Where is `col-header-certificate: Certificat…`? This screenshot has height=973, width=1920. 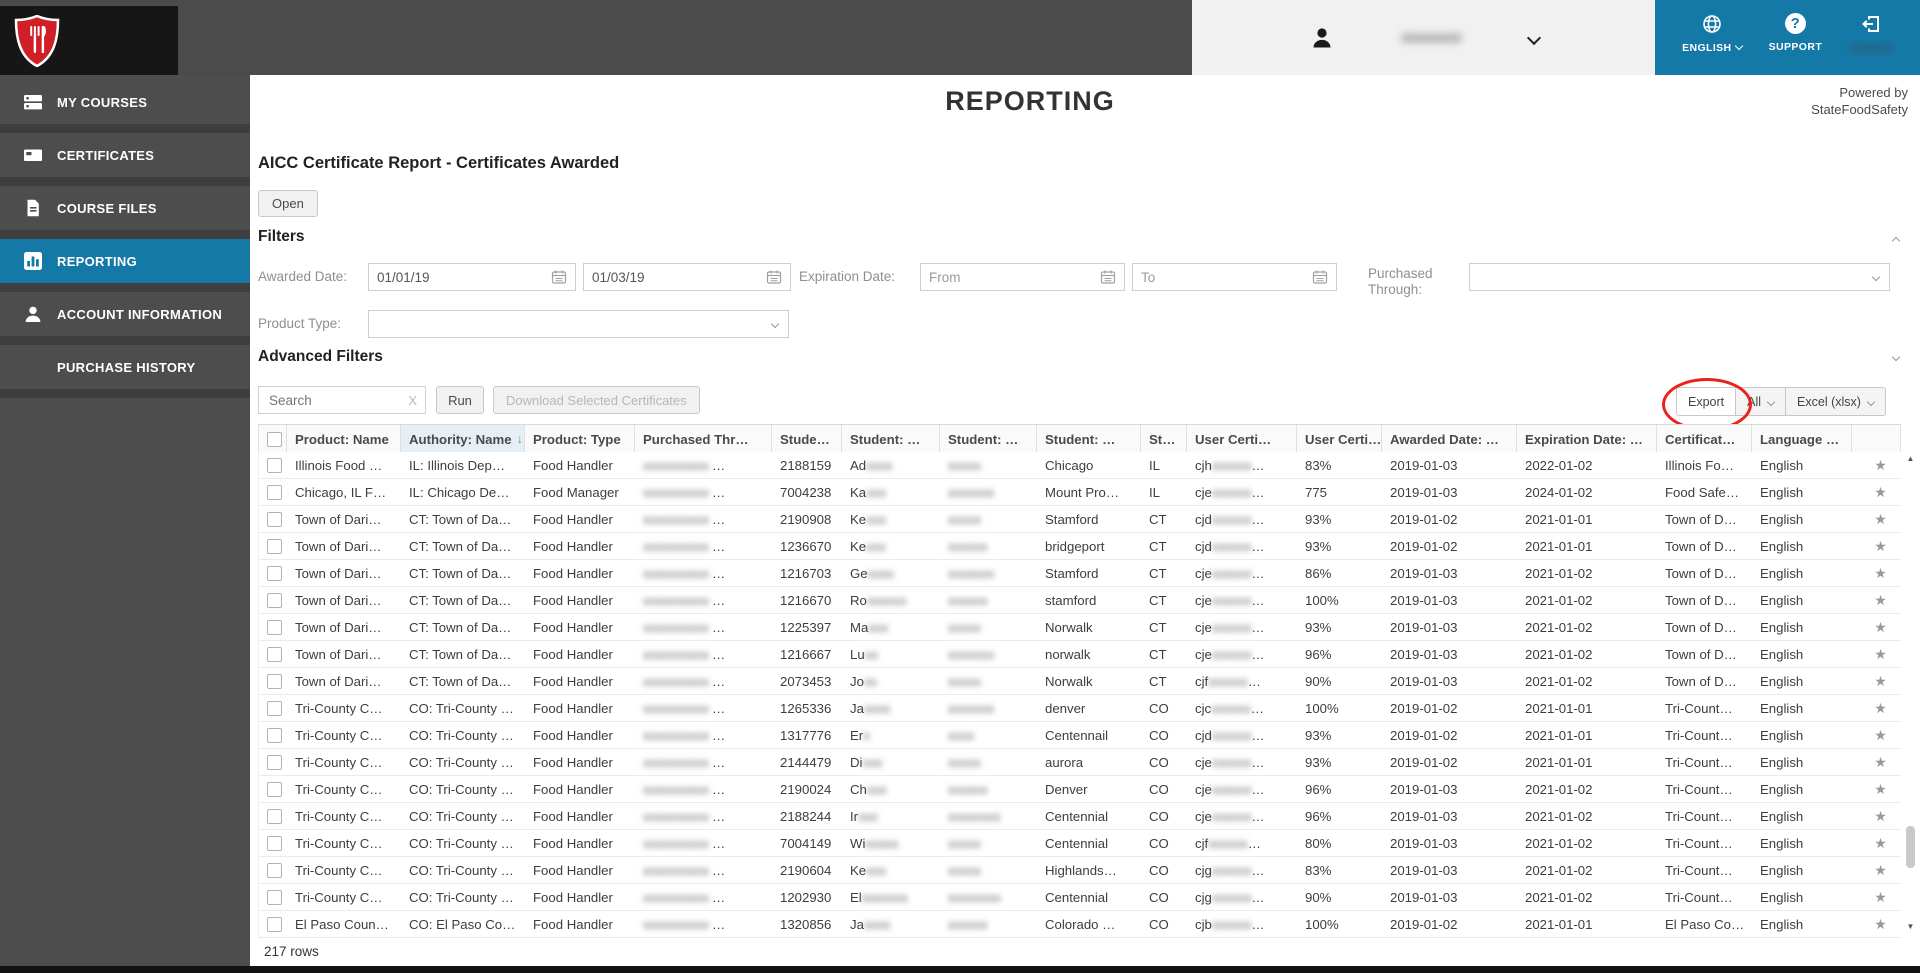
col-header-certificate: Certificat… is located at coordinates (1704, 439).